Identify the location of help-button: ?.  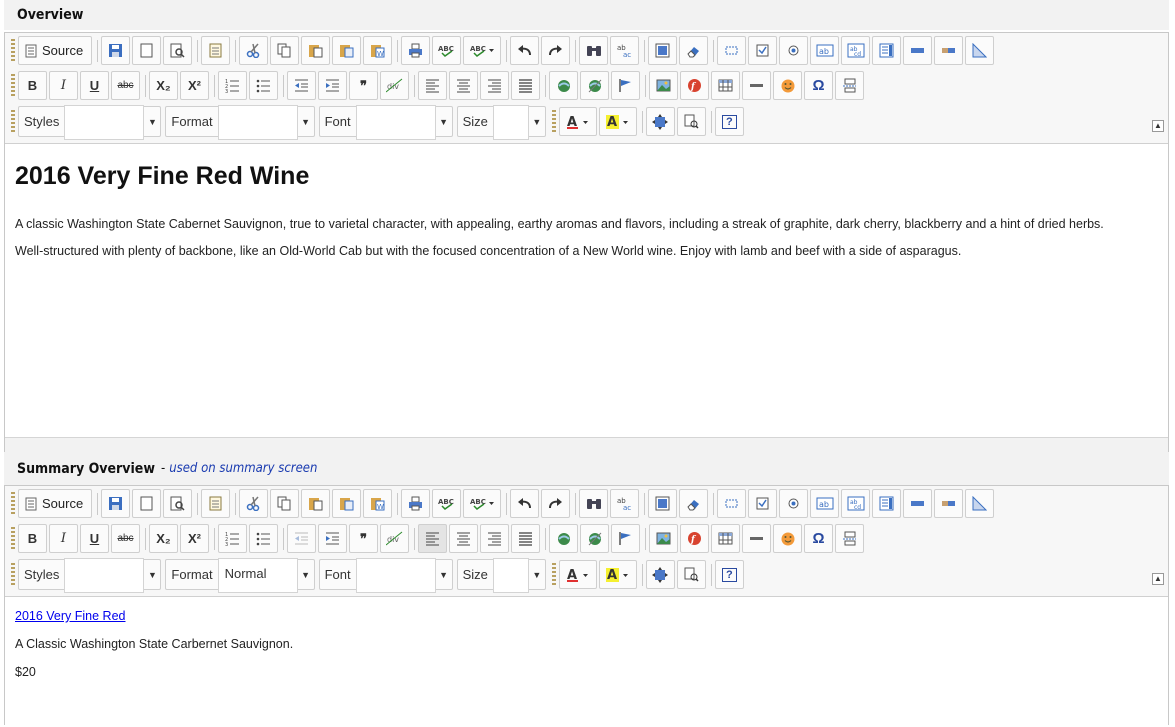
(729, 574).